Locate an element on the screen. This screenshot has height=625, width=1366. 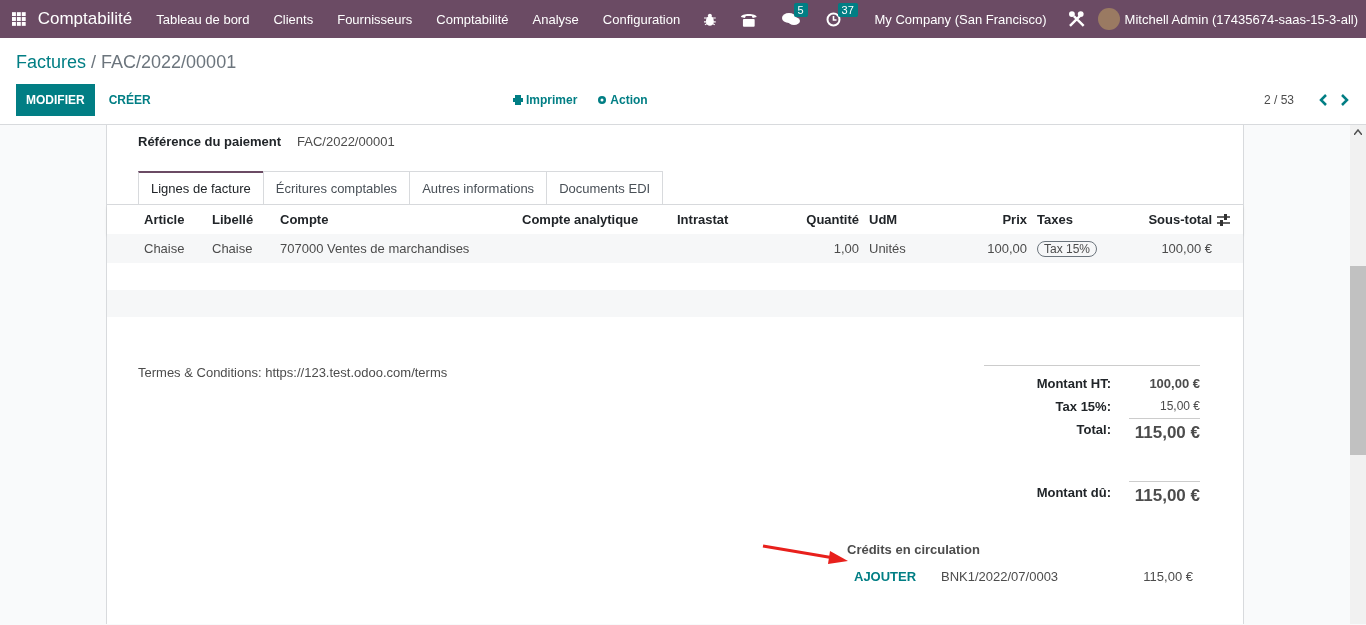
bug-icon is located at coordinates (710, 19).